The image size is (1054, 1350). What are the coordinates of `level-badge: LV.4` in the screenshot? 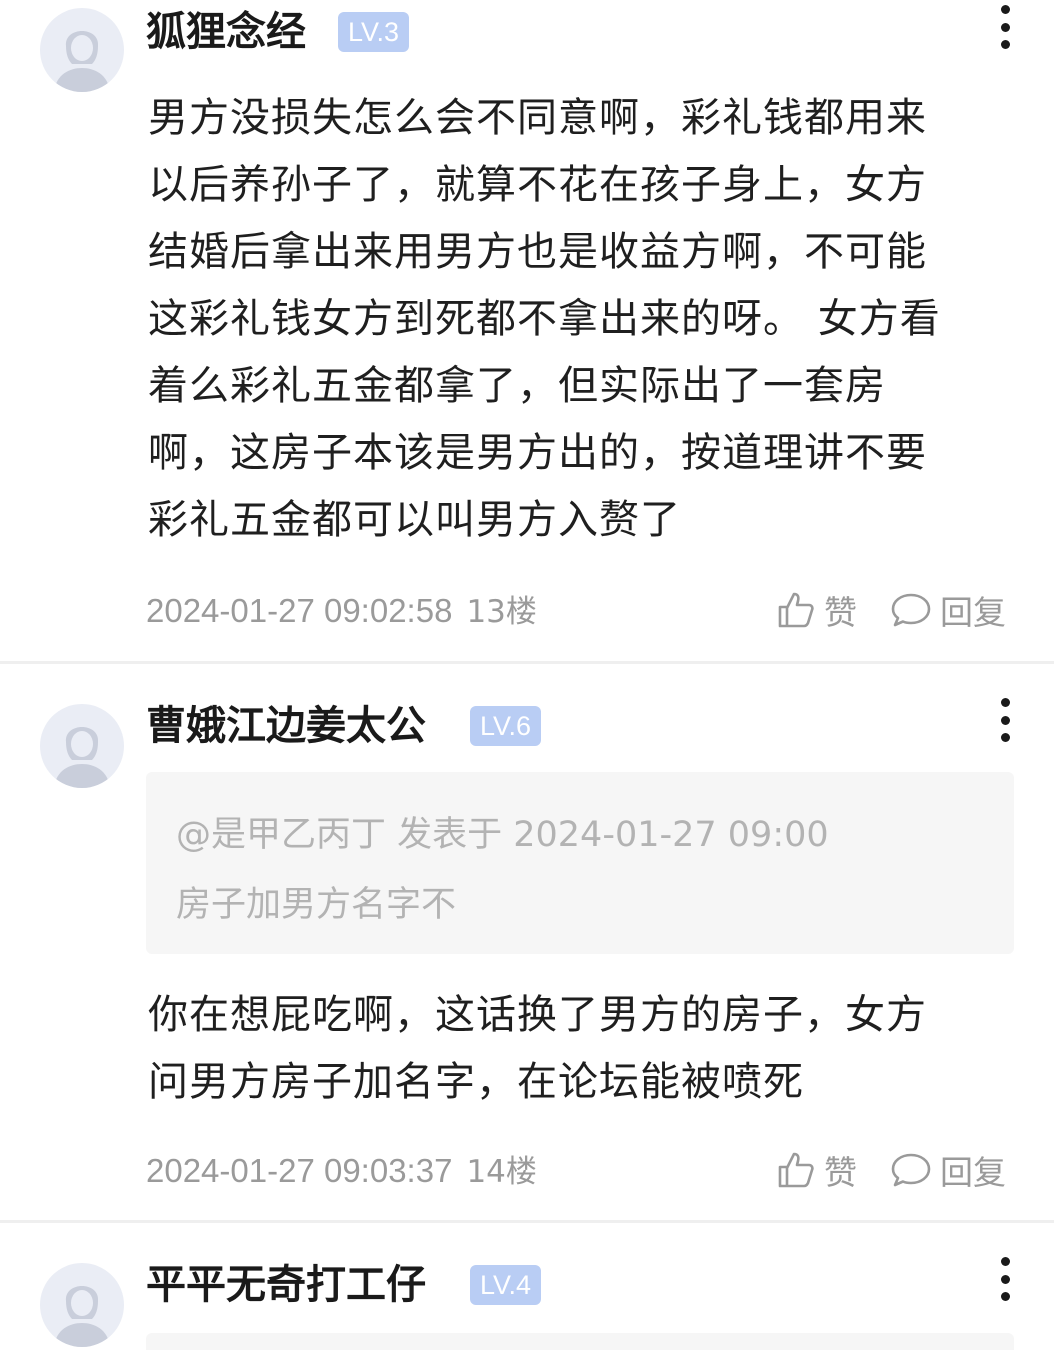 It's located at (506, 1285).